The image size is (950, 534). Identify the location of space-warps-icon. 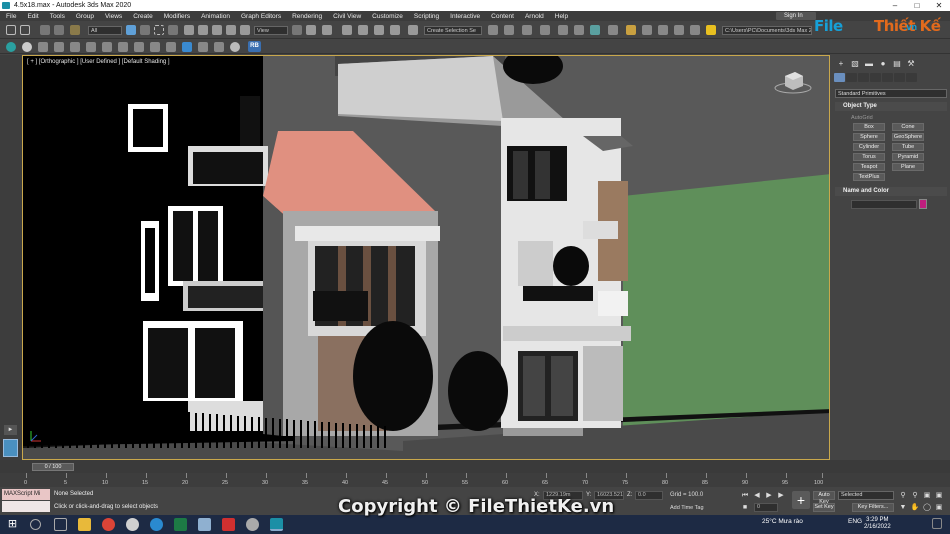
(899, 77).